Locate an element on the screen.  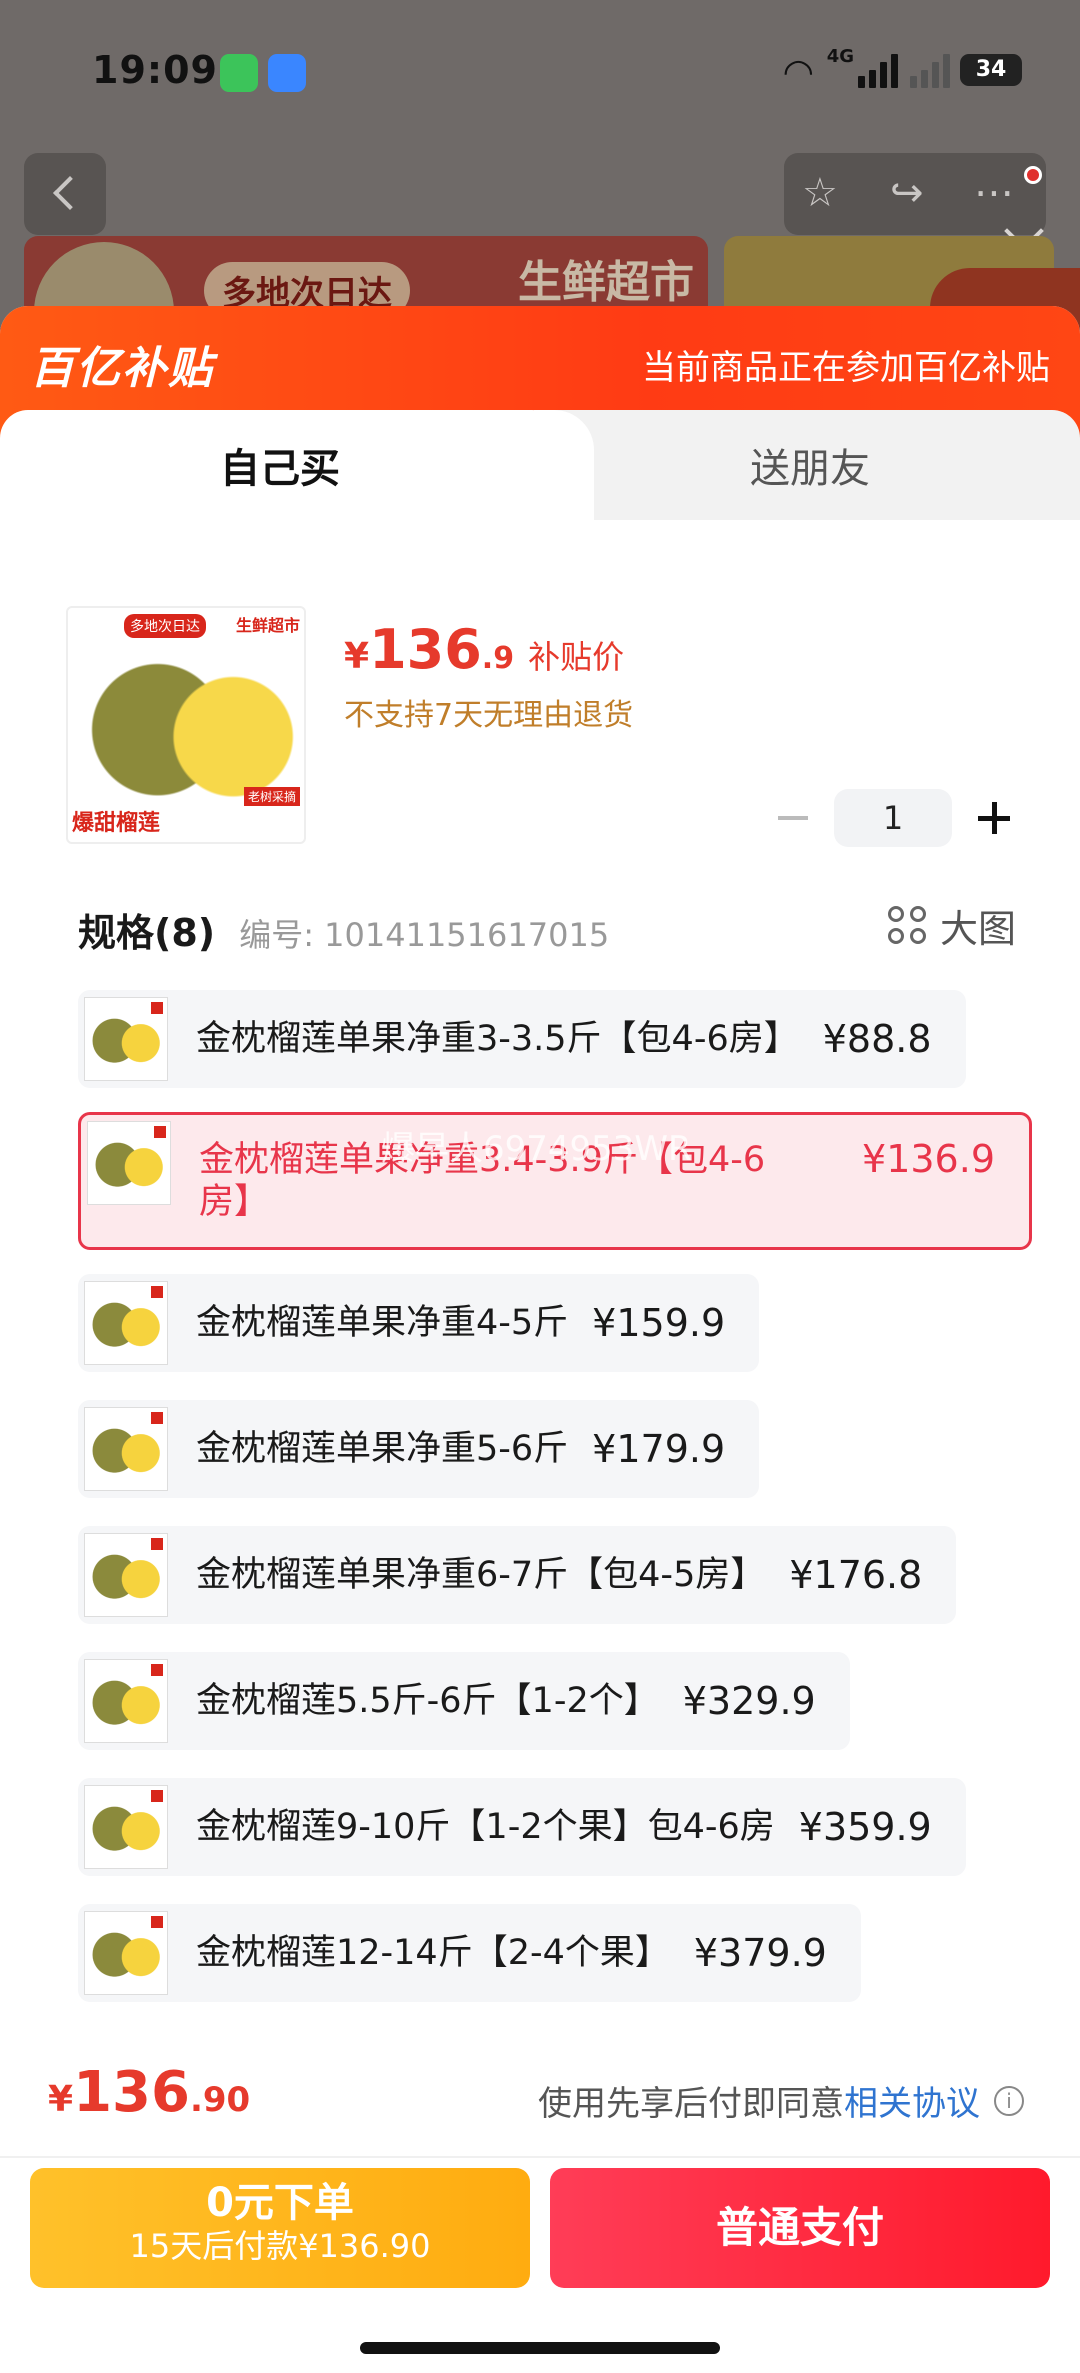
option-price: ¥329.9 is located at coordinates (749, 1701).